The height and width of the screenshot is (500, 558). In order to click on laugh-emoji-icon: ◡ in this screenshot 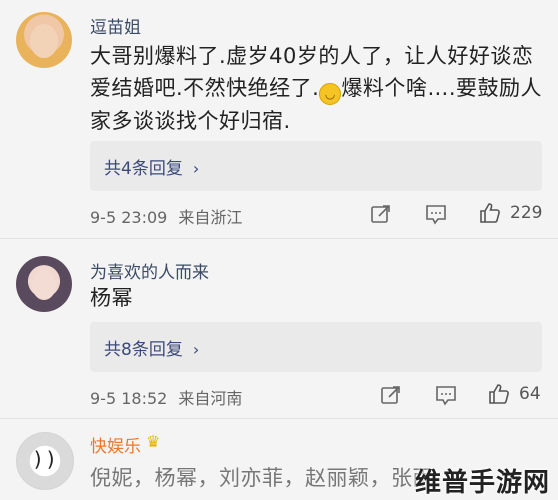, I will do `click(330, 94)`.